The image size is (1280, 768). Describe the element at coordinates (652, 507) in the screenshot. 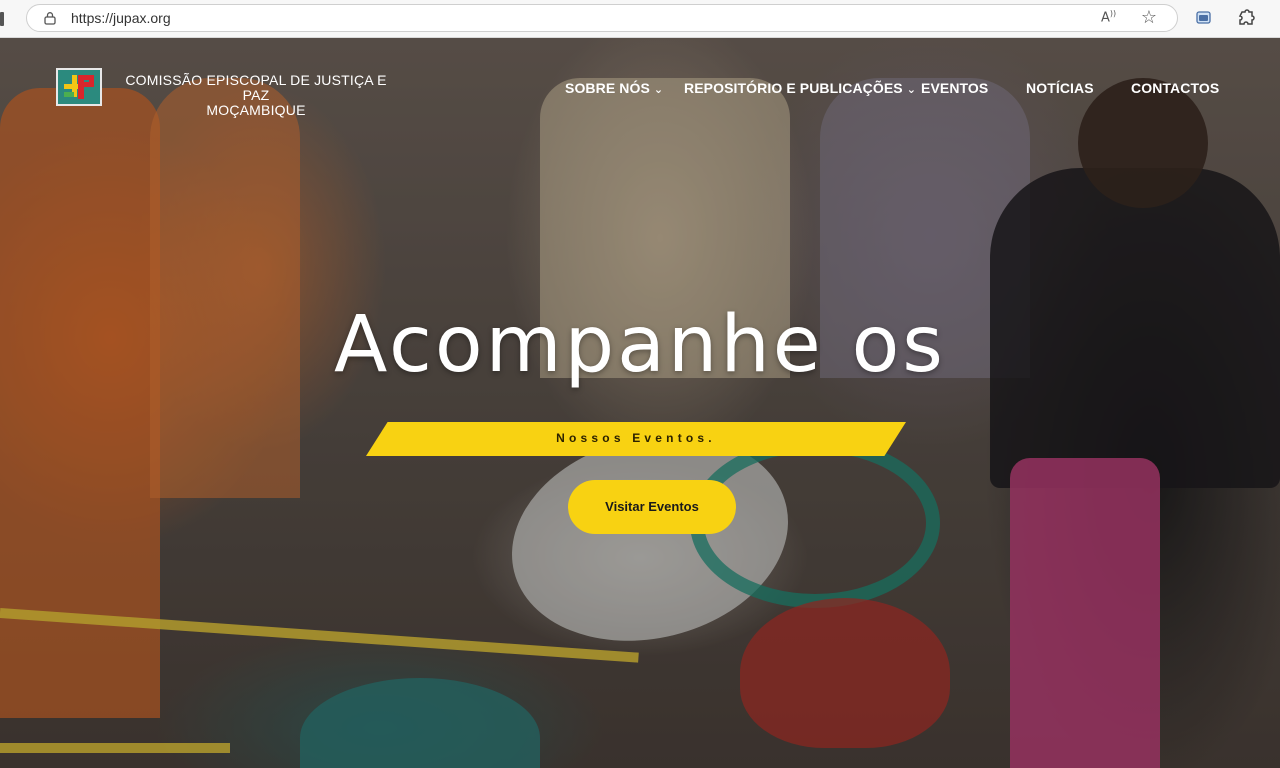

I see `visit-events-button: Visitar Eventos` at that location.